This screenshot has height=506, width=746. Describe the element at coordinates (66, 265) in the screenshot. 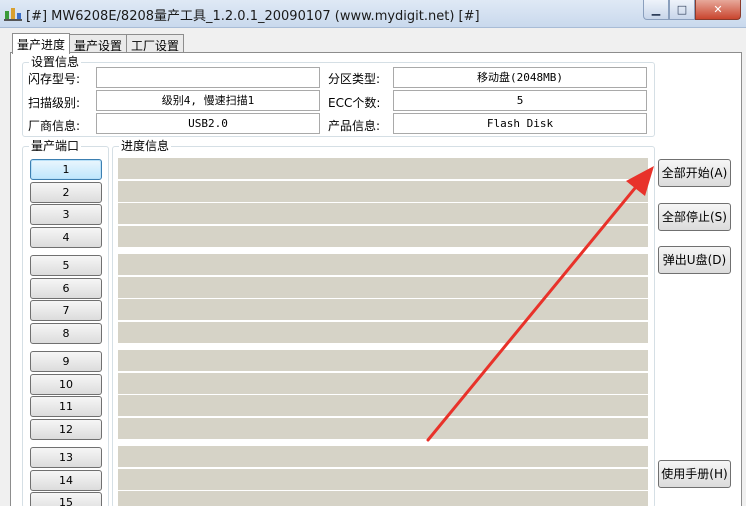

I see `port-button-5: 5` at that location.